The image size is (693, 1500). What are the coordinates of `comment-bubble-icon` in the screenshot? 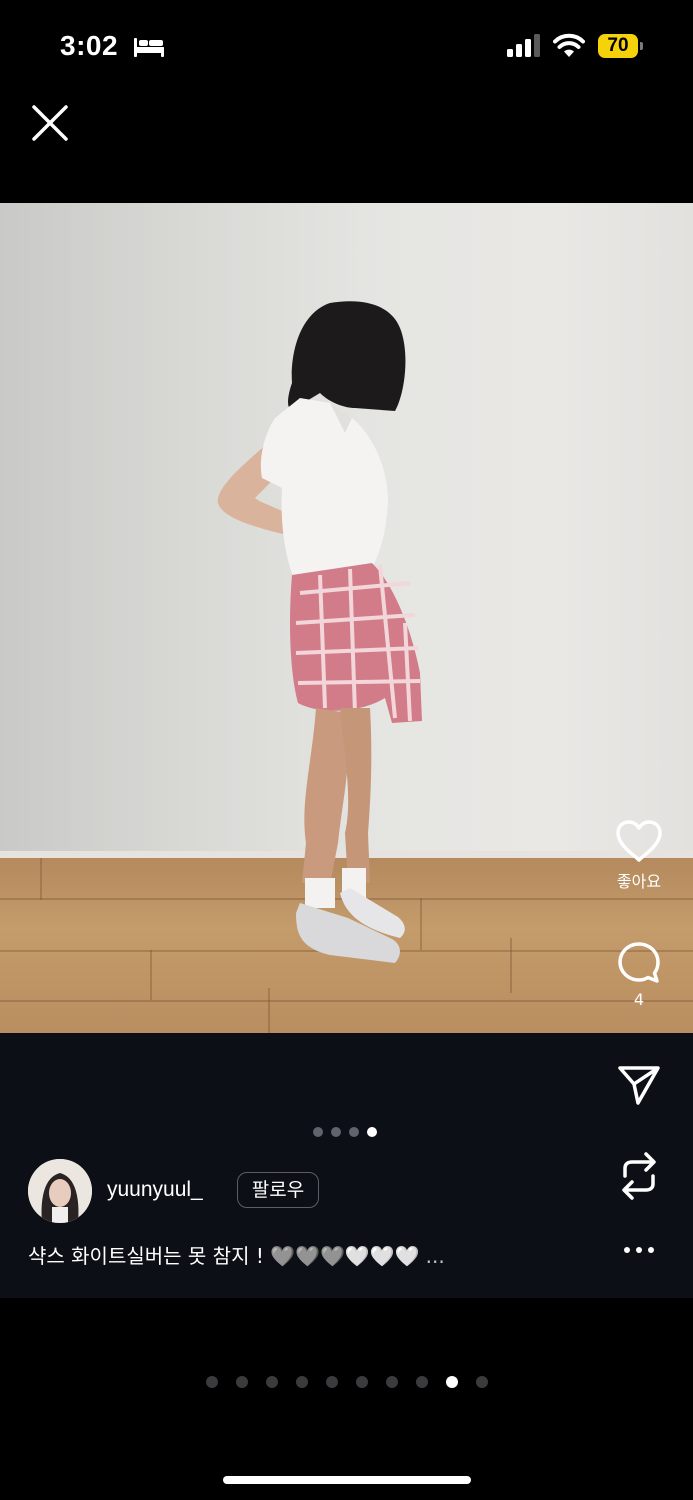 It's located at (639, 962).